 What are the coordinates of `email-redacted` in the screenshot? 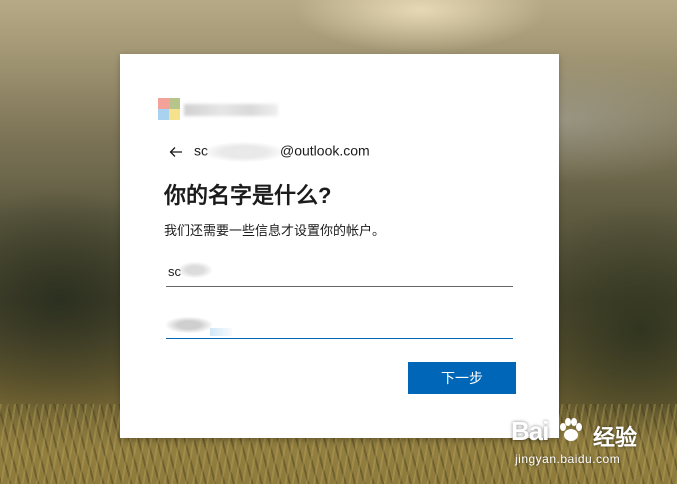 It's located at (244, 152).